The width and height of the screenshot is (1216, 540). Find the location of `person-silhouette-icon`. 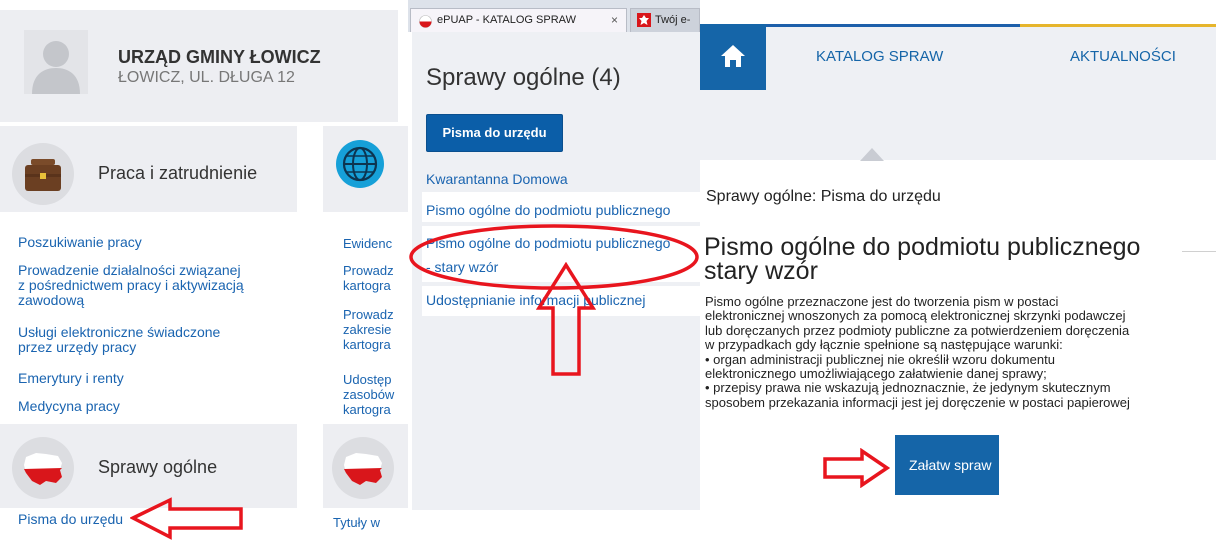

person-silhouette-icon is located at coordinates (56, 67).